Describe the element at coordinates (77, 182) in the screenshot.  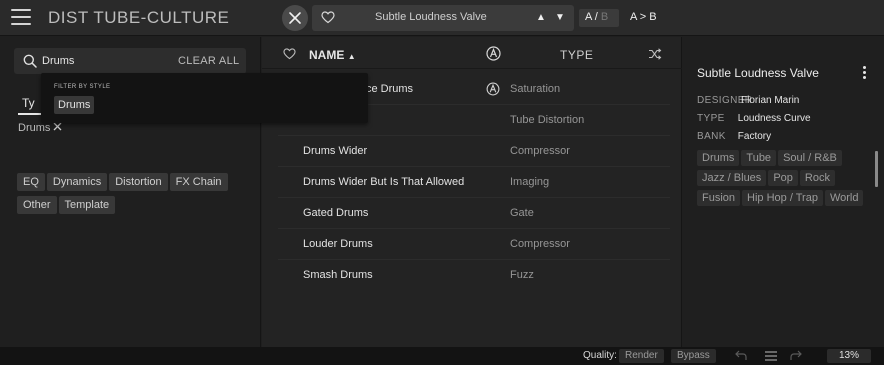
I see `type-chip: Dynamics` at that location.